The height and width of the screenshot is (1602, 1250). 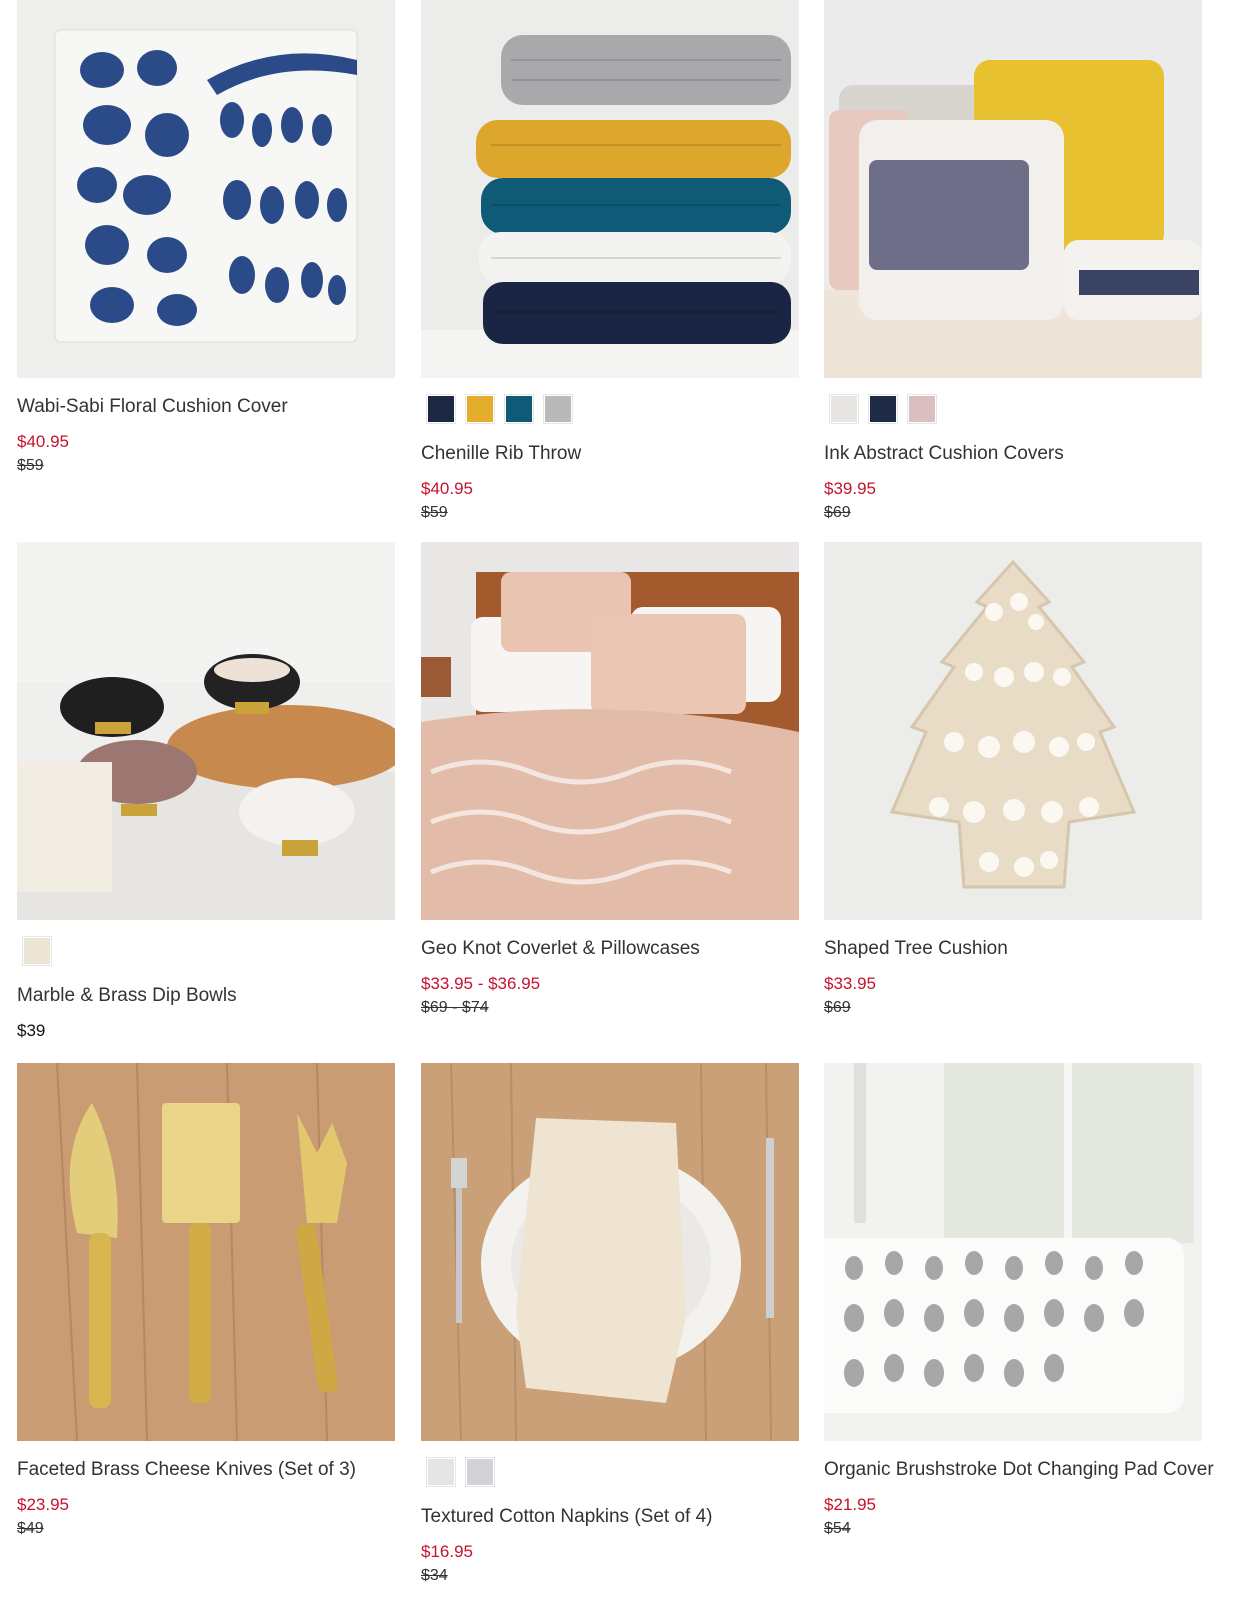 I want to click on product-title: Chenille Rib Throw, so click(x=610, y=454).